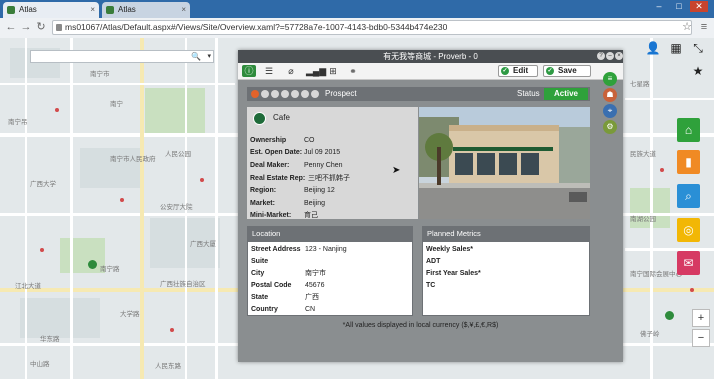 The height and width of the screenshot is (379, 714). I want to click on panel-title: 有无我等商城 - Proverb - 0, so click(430, 56).